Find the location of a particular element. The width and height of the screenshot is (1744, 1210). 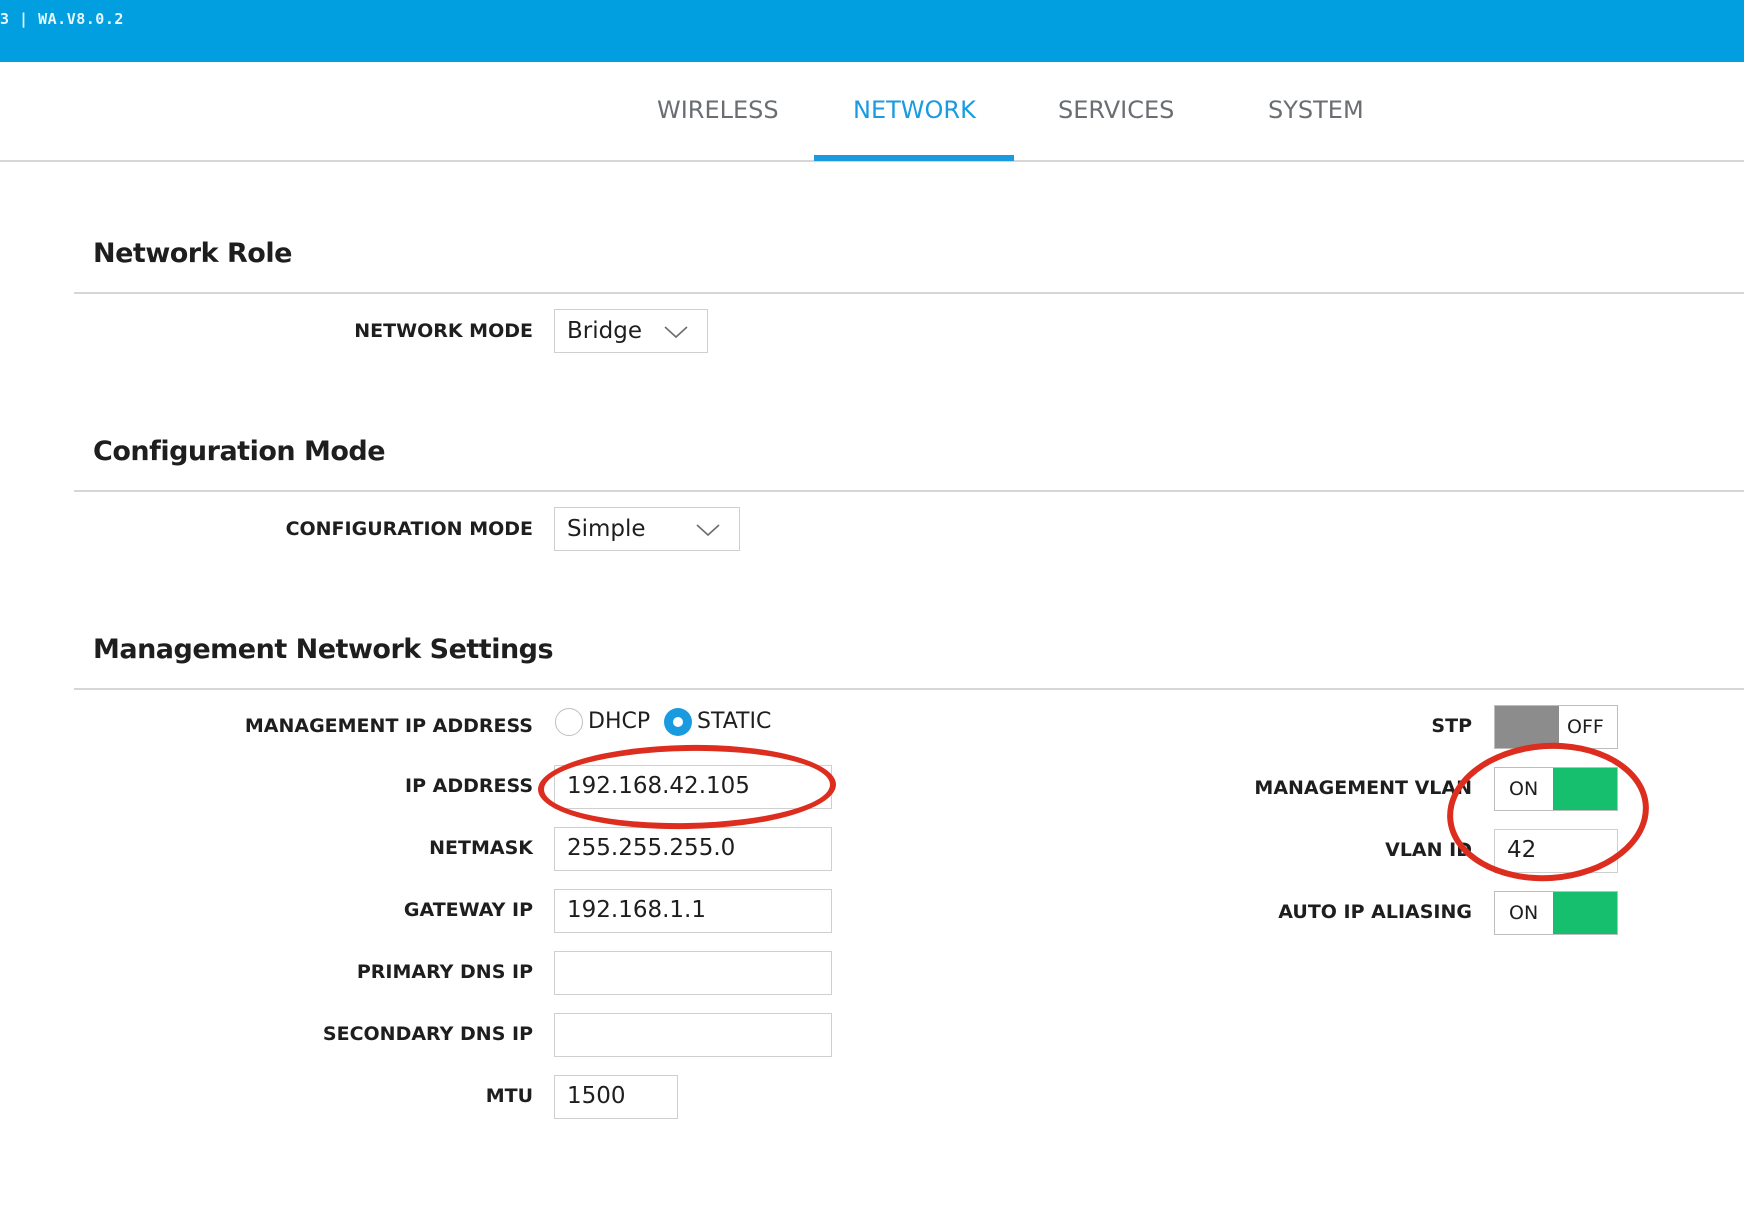

auto-ip-aliasing-toggle: ON is located at coordinates (1556, 913).